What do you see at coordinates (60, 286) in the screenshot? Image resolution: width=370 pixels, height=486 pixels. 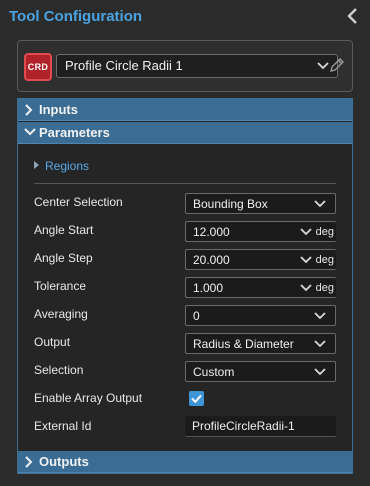 I see `tolerance-label: Tolerance` at bounding box center [60, 286].